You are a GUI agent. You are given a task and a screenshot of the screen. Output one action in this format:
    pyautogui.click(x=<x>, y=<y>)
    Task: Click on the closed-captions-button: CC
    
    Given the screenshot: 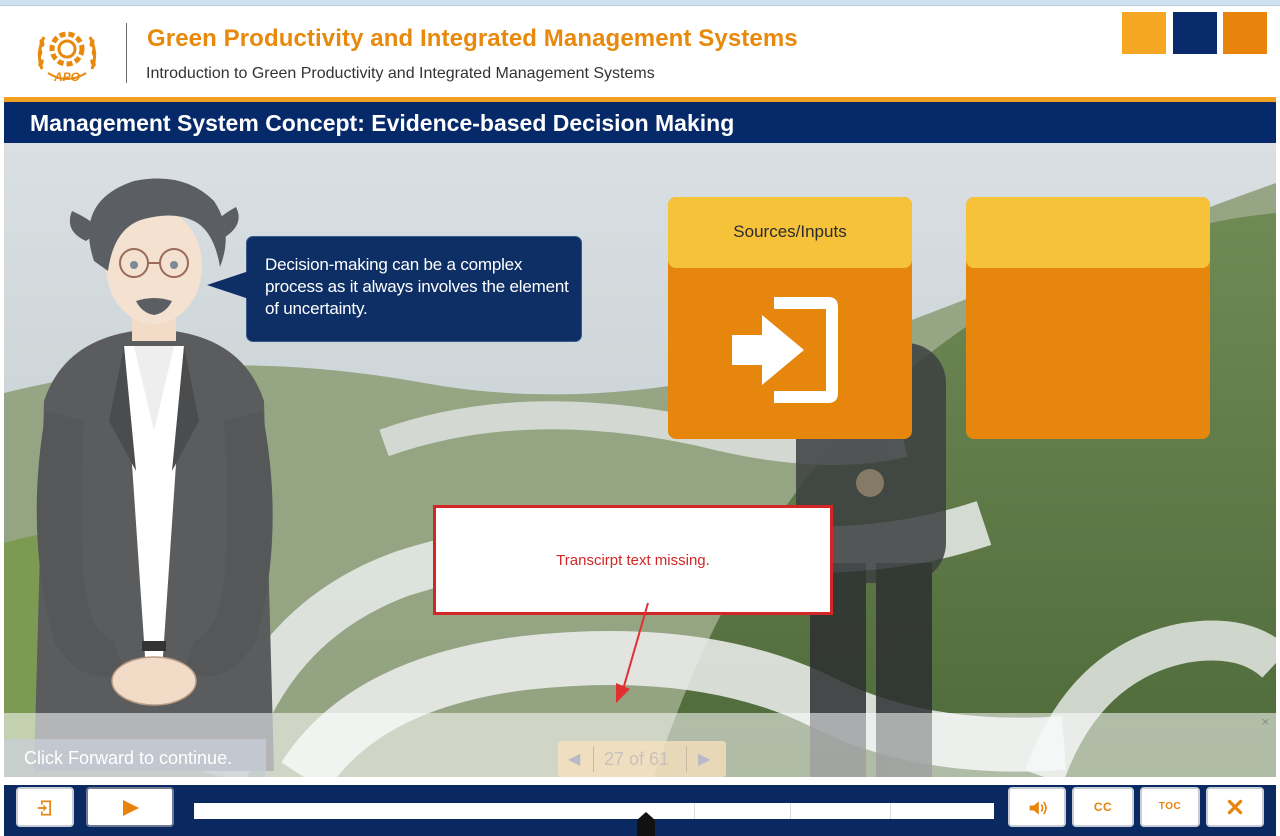 What is the action you would take?
    pyautogui.click(x=1103, y=807)
    